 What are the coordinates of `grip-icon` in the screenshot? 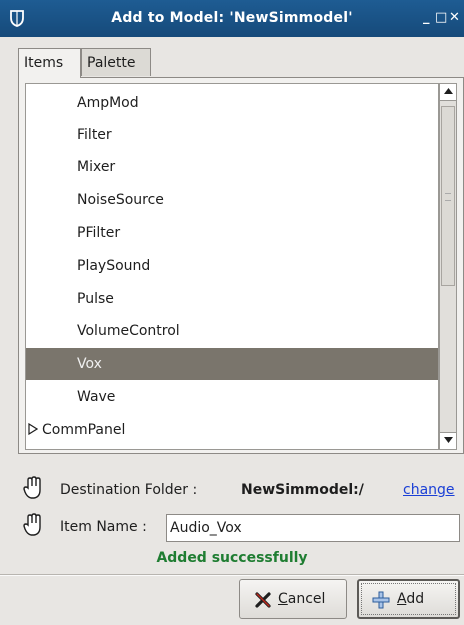 It's located at (448, 197).